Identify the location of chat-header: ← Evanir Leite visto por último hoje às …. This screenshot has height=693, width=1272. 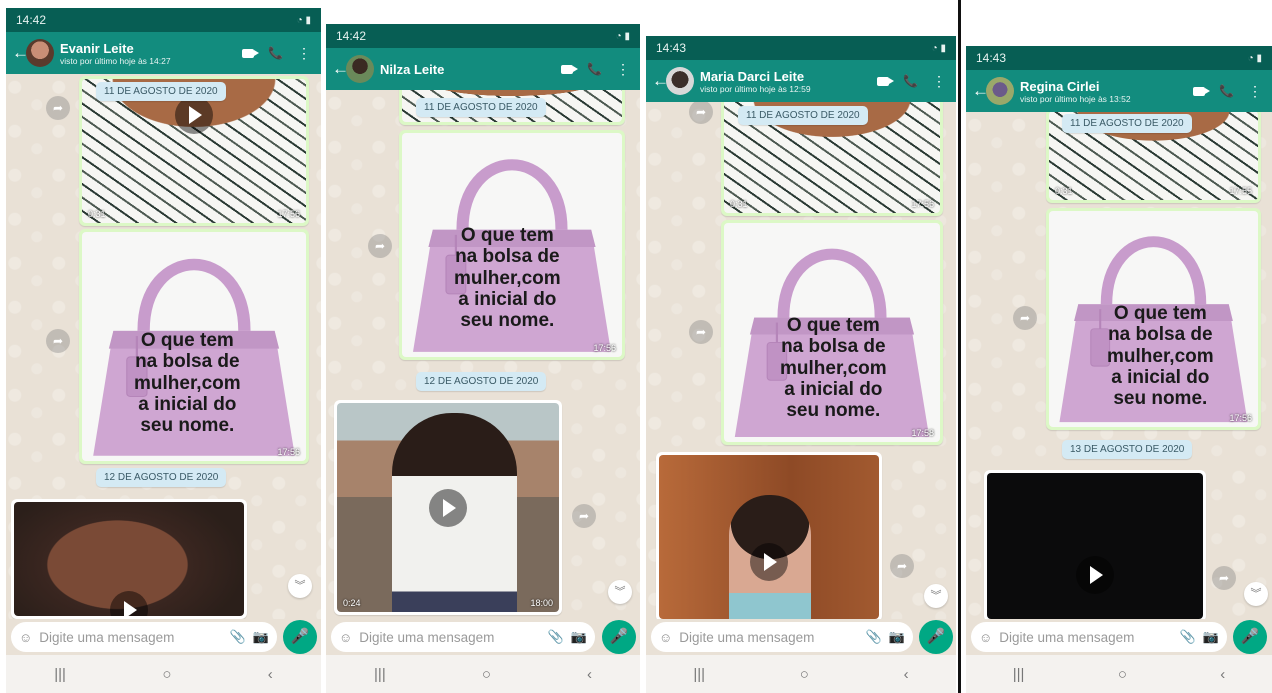
(163, 53).